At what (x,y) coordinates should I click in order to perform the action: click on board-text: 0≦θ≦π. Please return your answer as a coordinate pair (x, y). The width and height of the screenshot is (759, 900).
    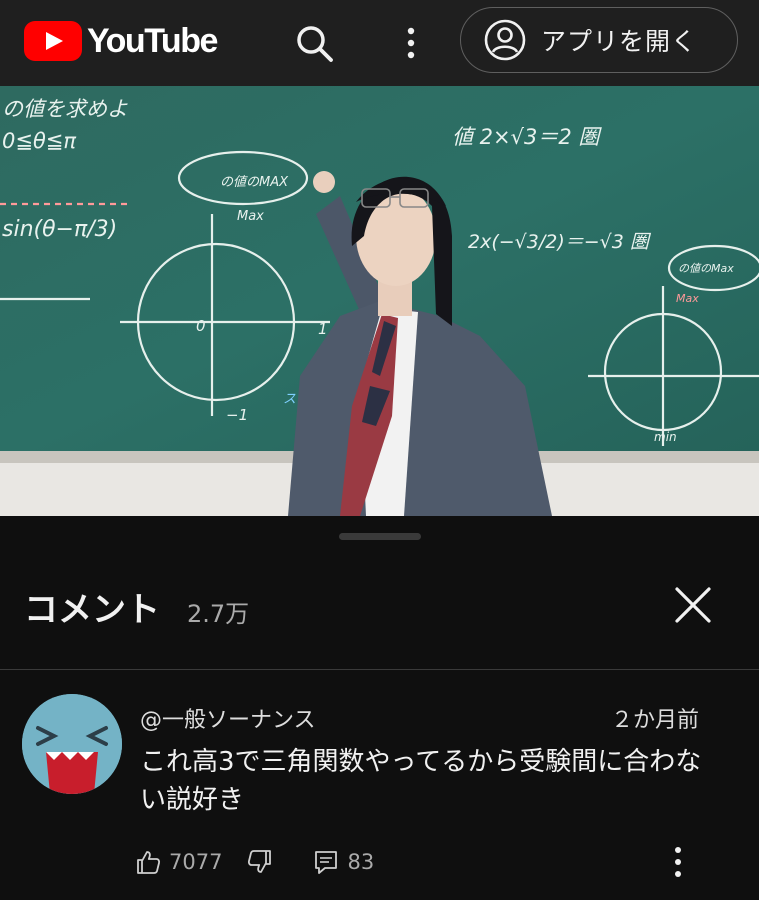
    Looking at the image, I should click on (39, 141).